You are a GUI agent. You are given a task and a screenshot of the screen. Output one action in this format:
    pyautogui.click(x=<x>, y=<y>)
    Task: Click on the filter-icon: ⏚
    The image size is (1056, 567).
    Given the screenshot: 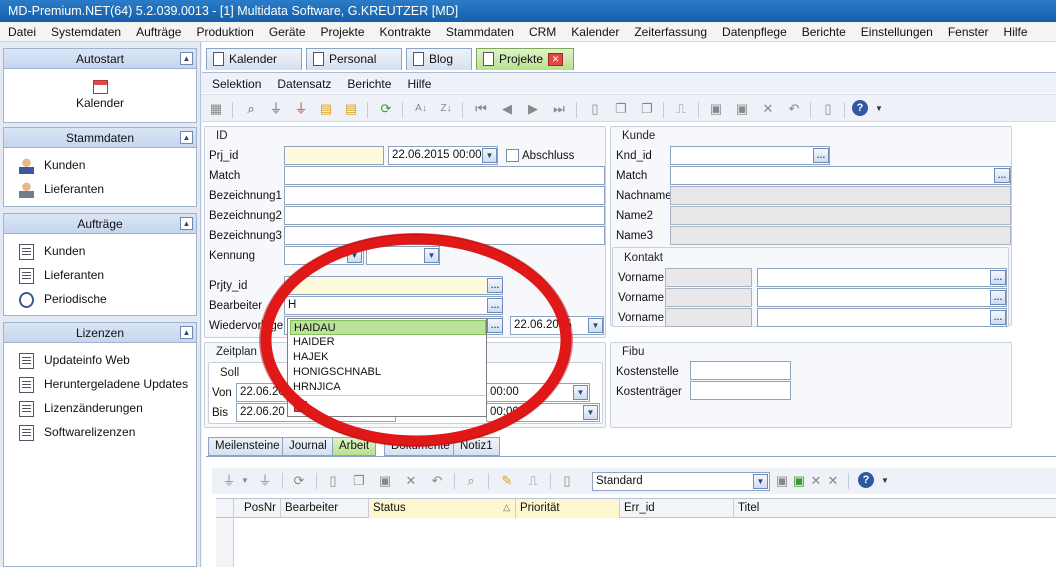 What is the action you would take?
    pyautogui.click(x=276, y=109)
    